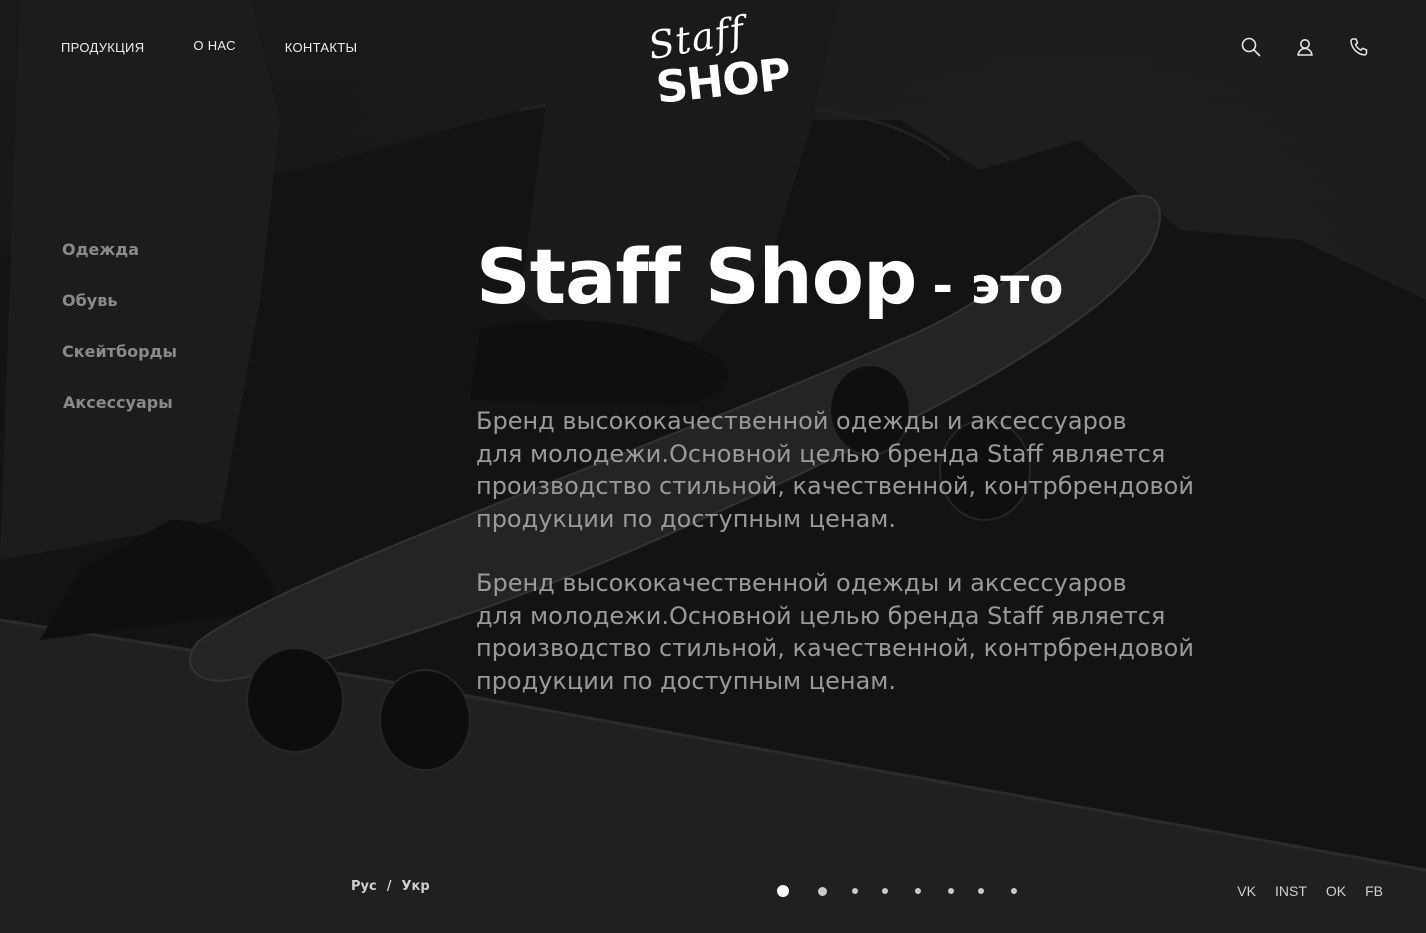 The height and width of the screenshot is (933, 1426). I want to click on side-menu-item-clothes: Одежда, so click(119, 265).